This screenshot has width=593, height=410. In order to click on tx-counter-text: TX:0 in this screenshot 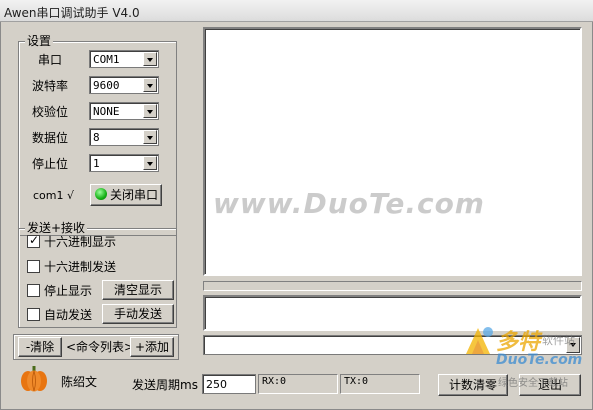, I will do `click(356, 381)`.